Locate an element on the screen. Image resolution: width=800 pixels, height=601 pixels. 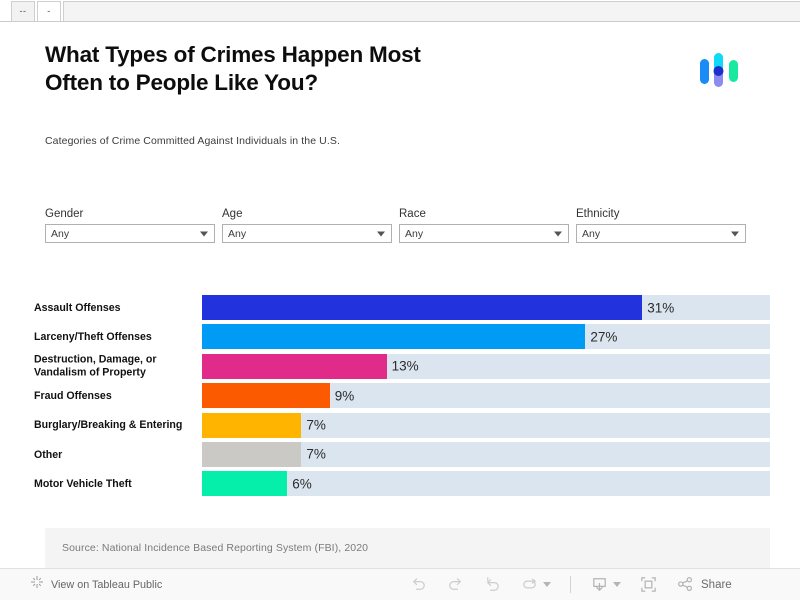
undo-button is located at coordinates (418, 585).